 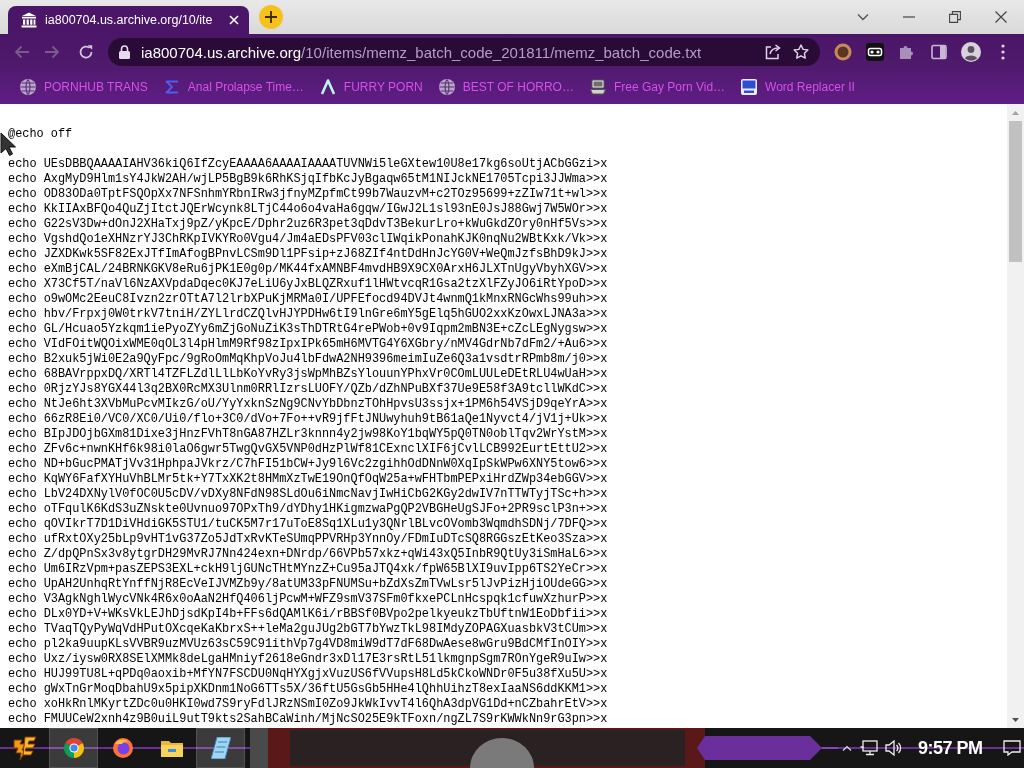 I want to click on text-line: echo FMUUCeW2xnh4z9B0uiL9utT9kts2SahBCaWinh/MjNcSO25E9kTFoxn/ngZL7S9rKWWkNn9rG3pn>>x, so click(x=308, y=719).